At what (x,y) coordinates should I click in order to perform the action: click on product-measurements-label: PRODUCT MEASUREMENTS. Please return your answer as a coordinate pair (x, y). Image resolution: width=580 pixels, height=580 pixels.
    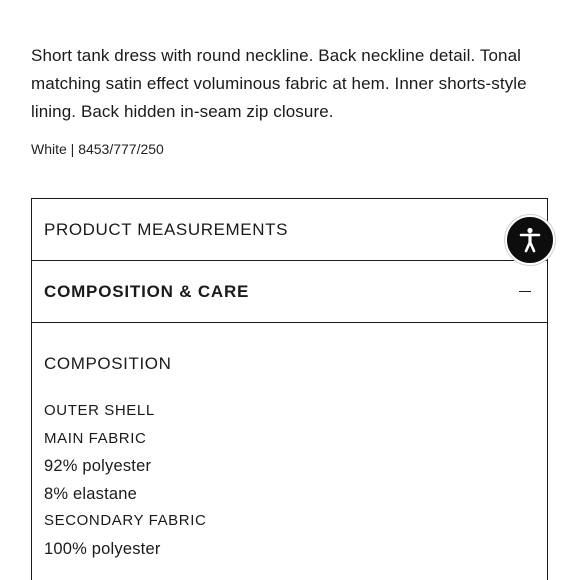
    Looking at the image, I should click on (166, 229).